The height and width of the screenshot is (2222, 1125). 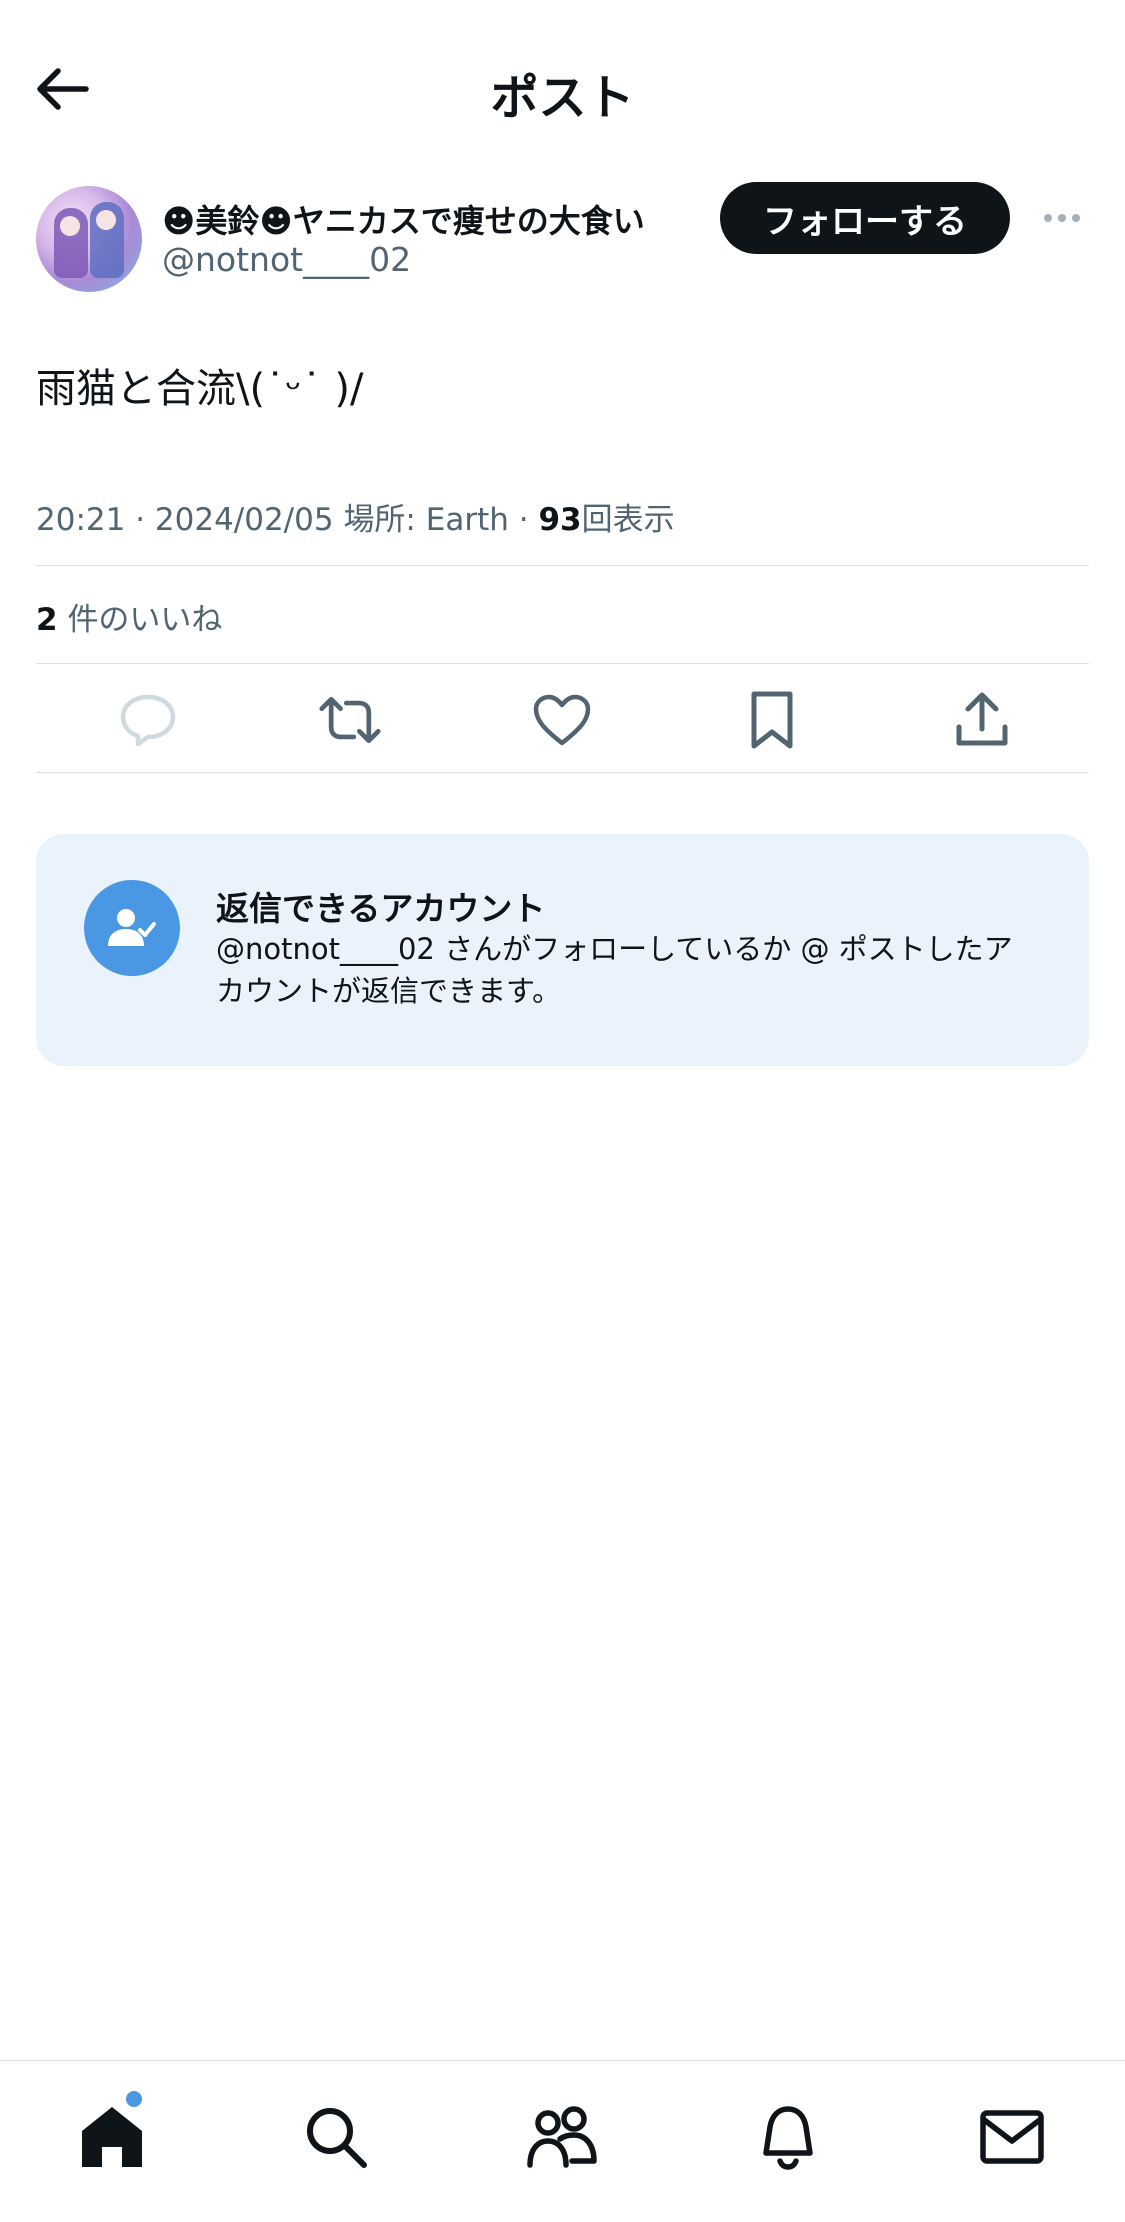 I want to click on communities-icon, so click(x=562, y=2137).